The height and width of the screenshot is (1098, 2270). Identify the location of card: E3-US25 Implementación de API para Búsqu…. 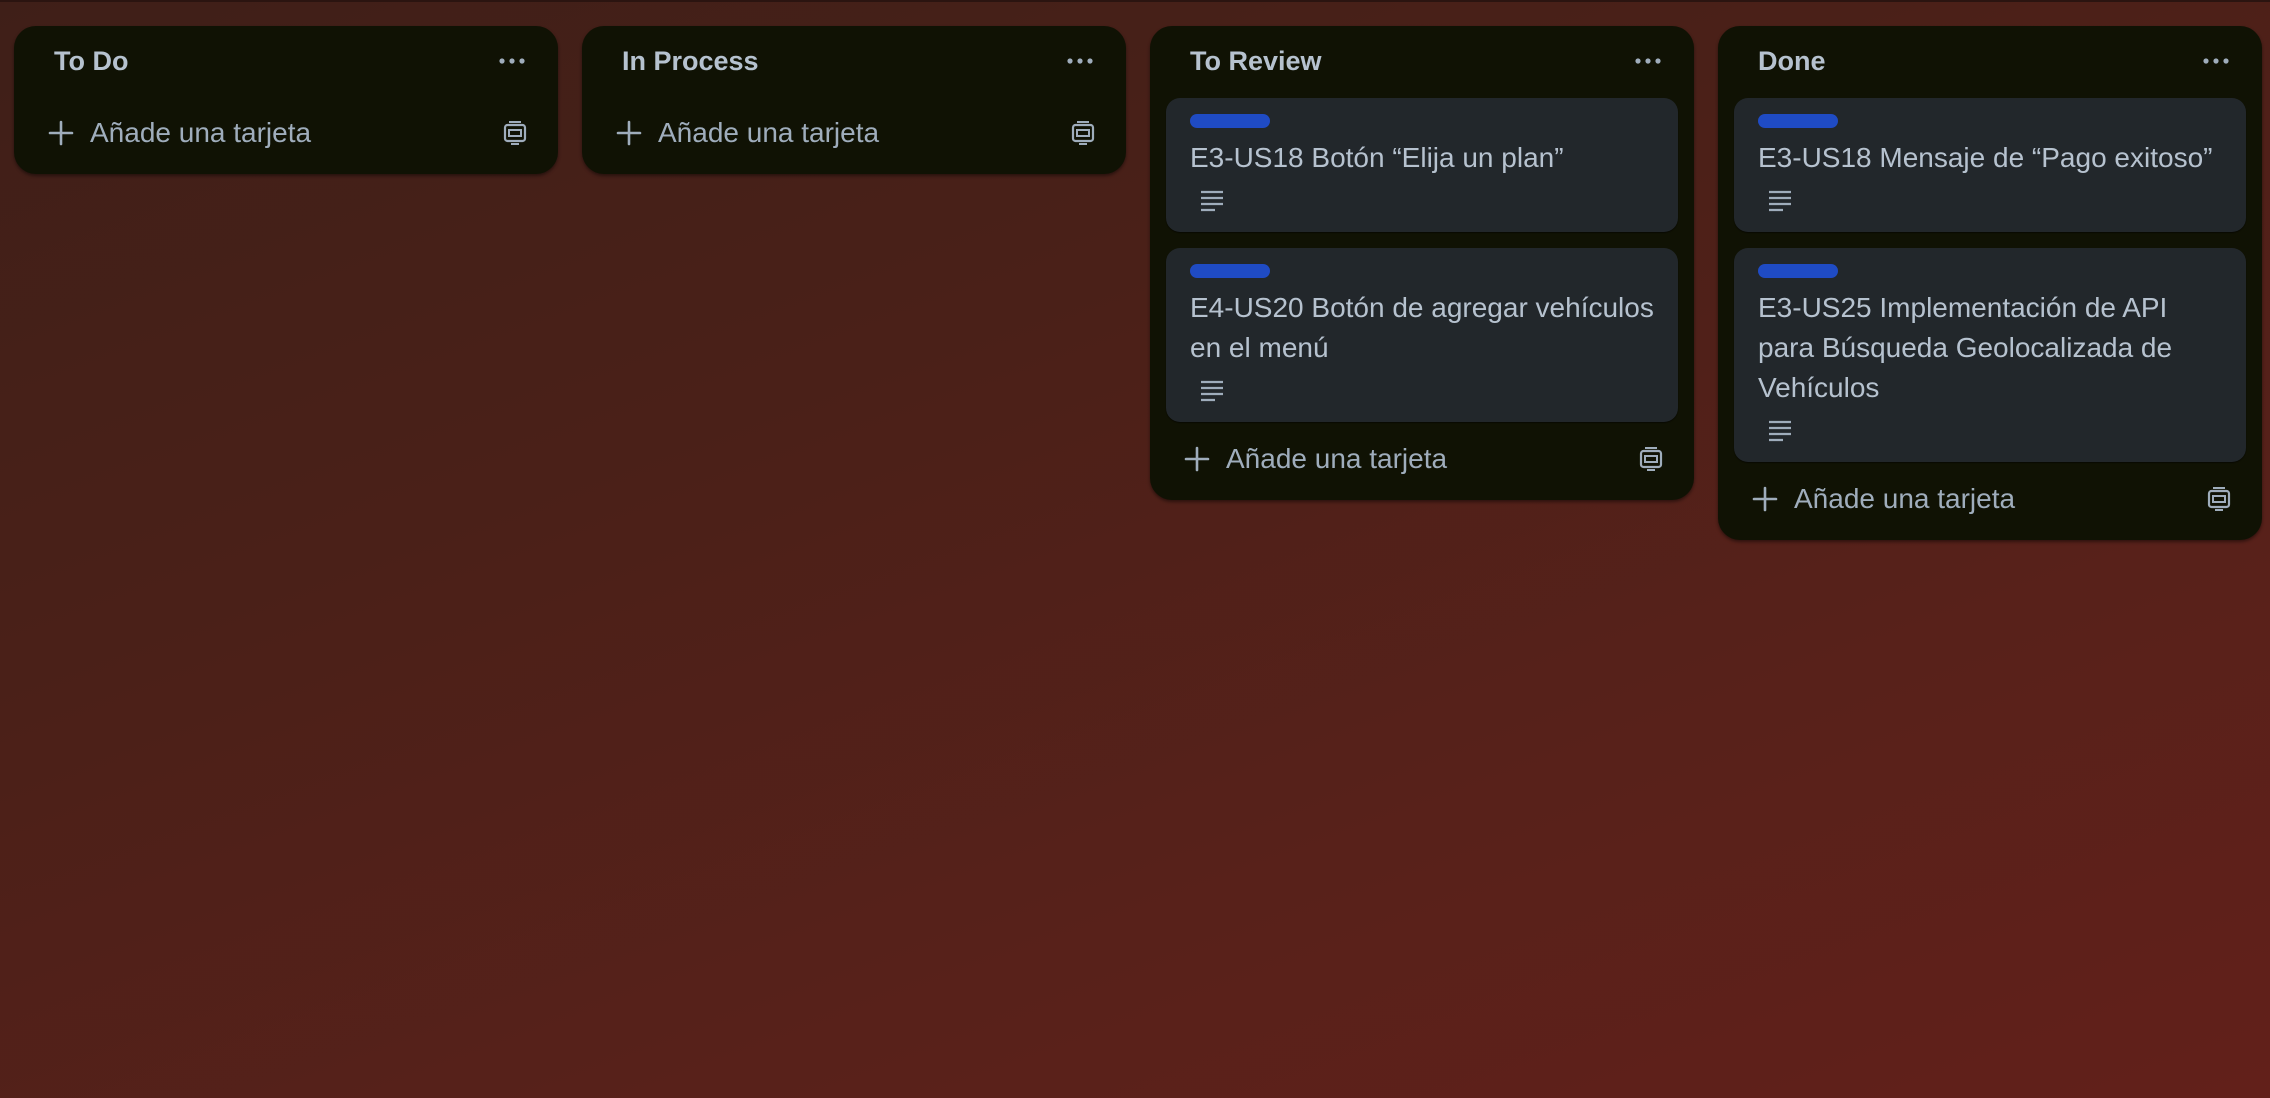
(1990, 355).